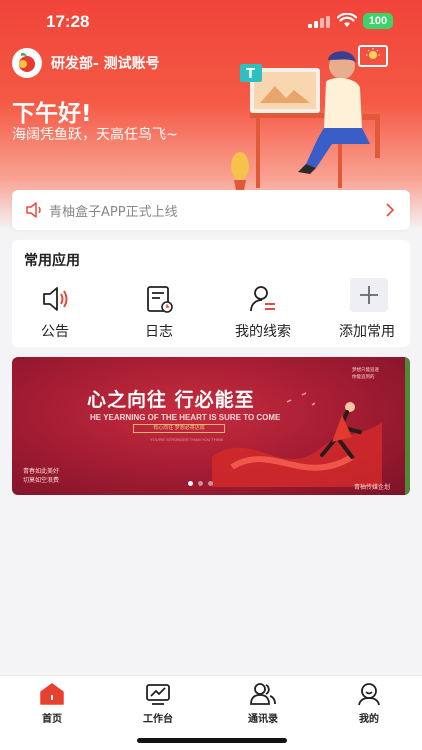 The image size is (422, 750). What do you see at coordinates (27, 63) in the screenshot?
I see `org-logo` at bounding box center [27, 63].